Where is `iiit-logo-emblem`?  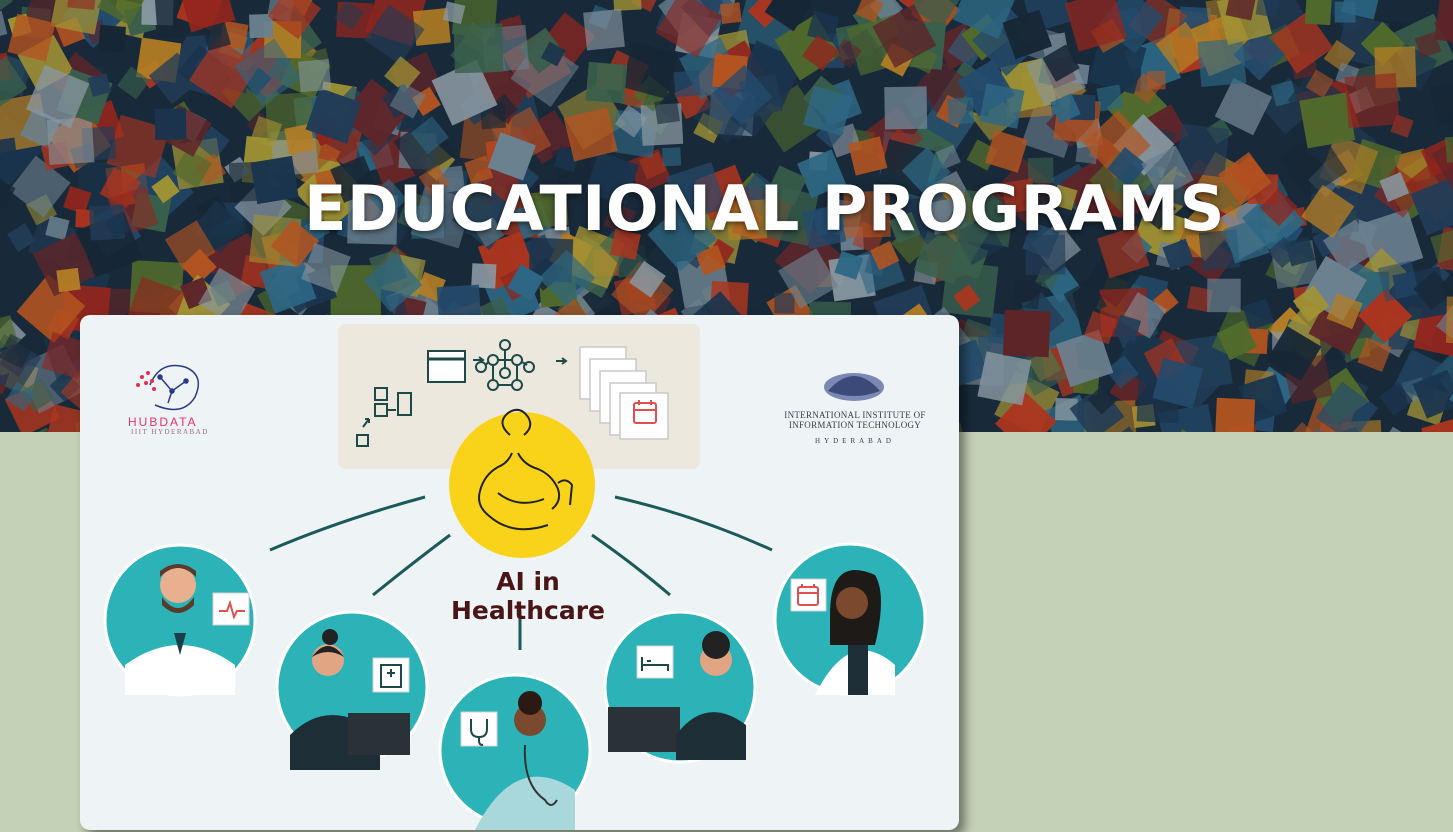
iiit-logo-emblem is located at coordinates (854, 387).